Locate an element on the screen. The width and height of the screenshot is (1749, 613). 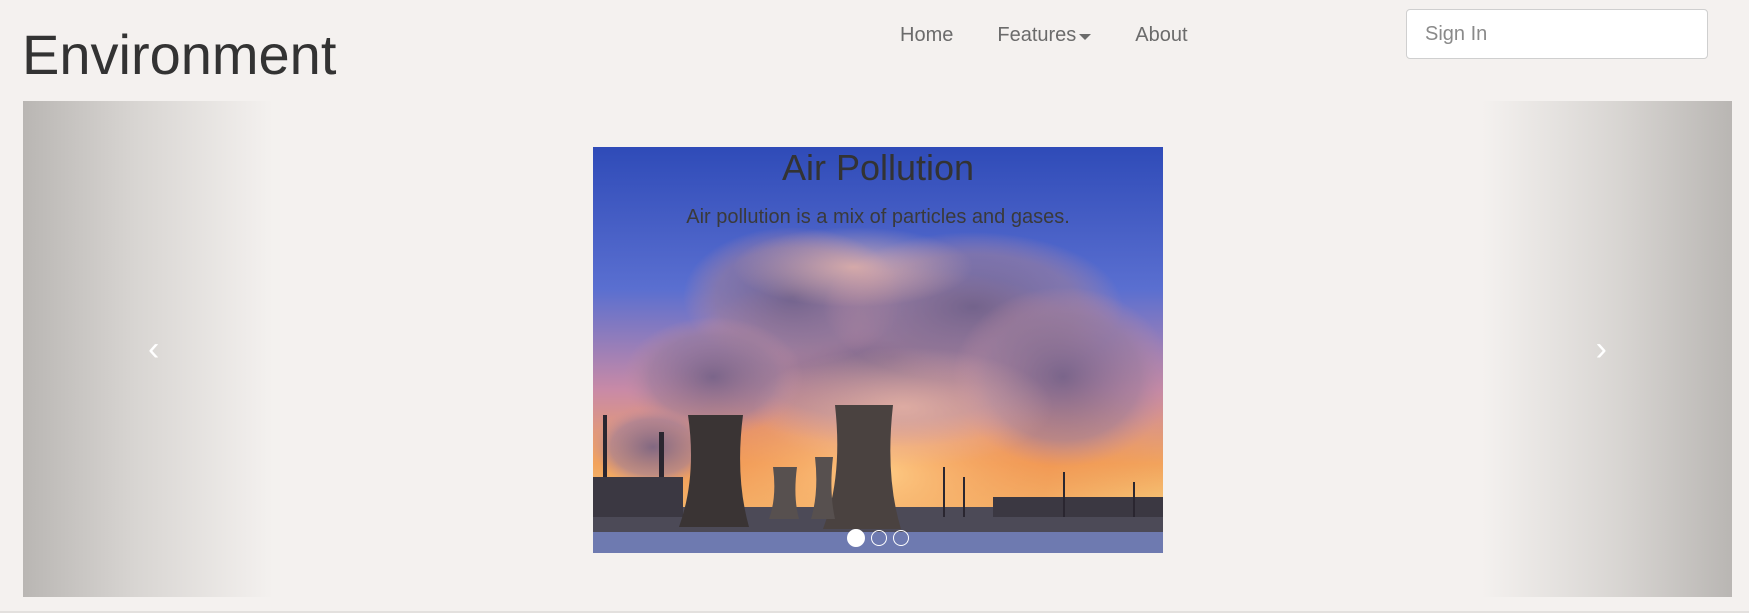
nav-about-label: About is located at coordinates (1161, 35).